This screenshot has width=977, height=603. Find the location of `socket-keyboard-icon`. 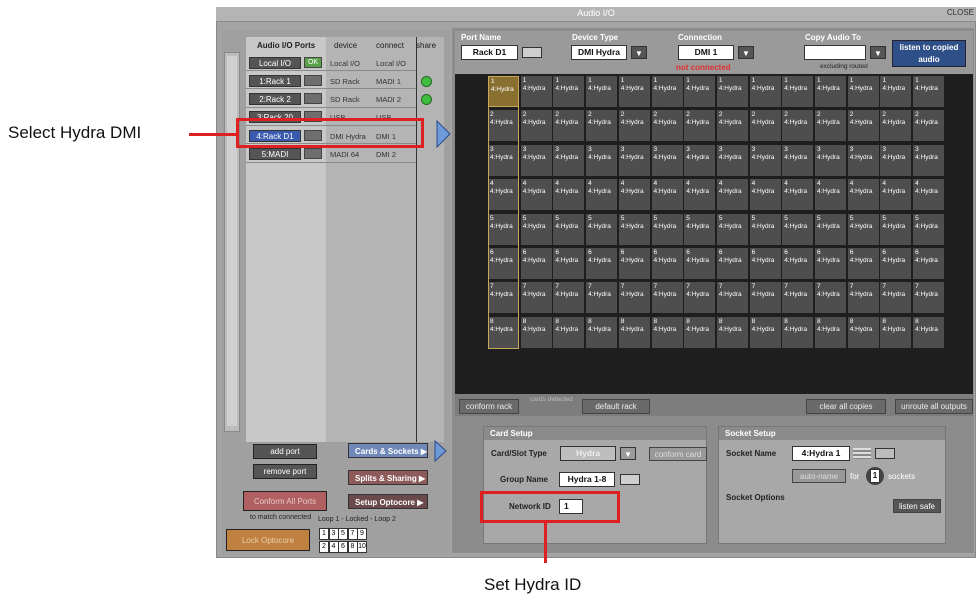

socket-keyboard-icon is located at coordinates (885, 453).